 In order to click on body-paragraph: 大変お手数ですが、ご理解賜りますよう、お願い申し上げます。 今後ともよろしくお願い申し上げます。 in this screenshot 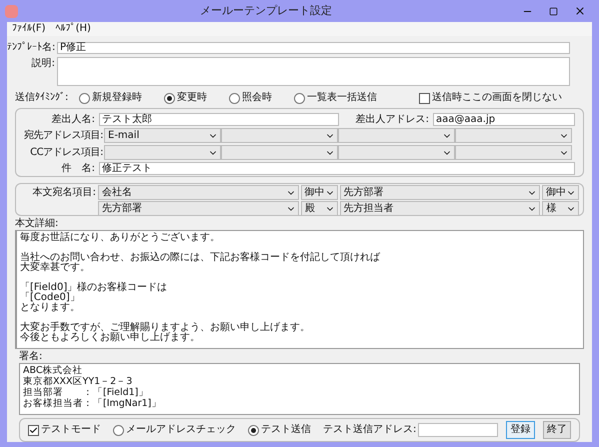, I will do `click(165, 333)`.